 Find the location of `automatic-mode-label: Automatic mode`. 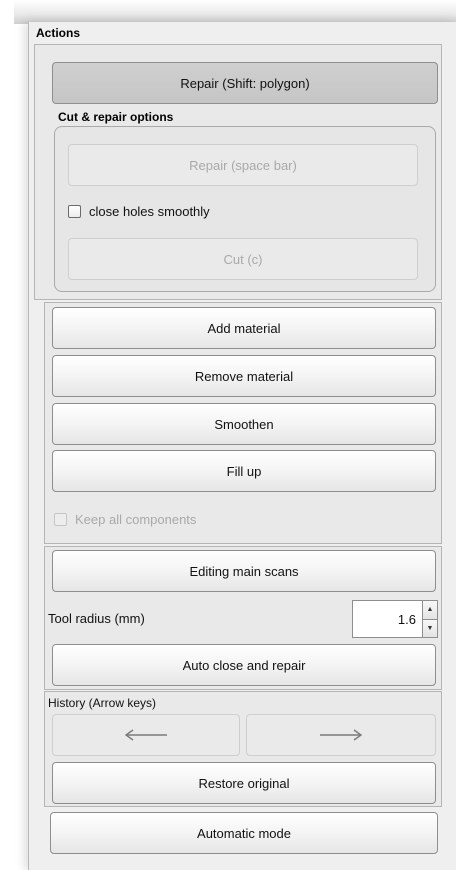

automatic-mode-label: Automatic mode is located at coordinates (244, 833).